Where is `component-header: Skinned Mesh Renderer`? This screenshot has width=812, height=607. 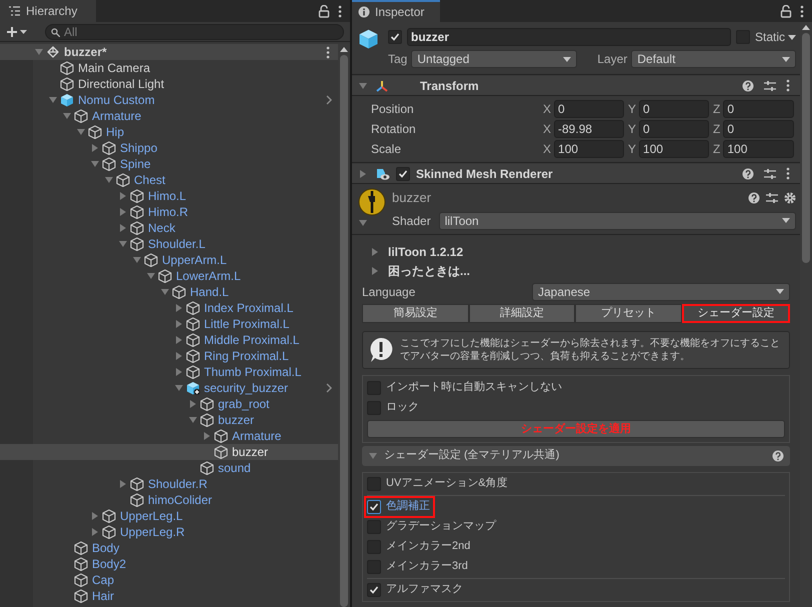 component-header: Skinned Mesh Renderer is located at coordinates (576, 174).